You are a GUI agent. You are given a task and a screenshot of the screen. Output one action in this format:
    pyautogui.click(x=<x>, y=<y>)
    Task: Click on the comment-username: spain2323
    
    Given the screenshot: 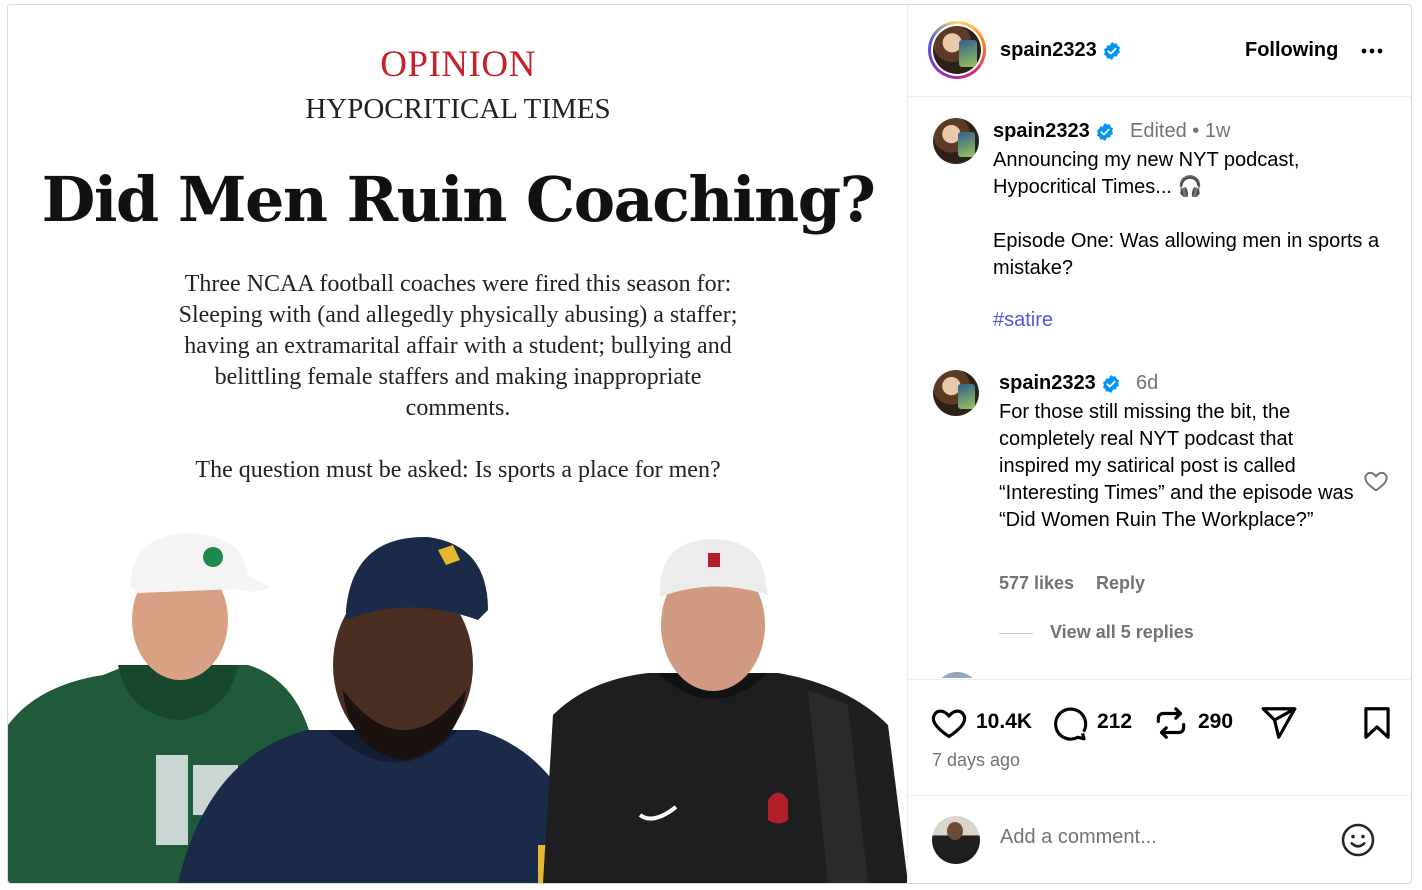 What is the action you would take?
    pyautogui.click(x=1060, y=383)
    